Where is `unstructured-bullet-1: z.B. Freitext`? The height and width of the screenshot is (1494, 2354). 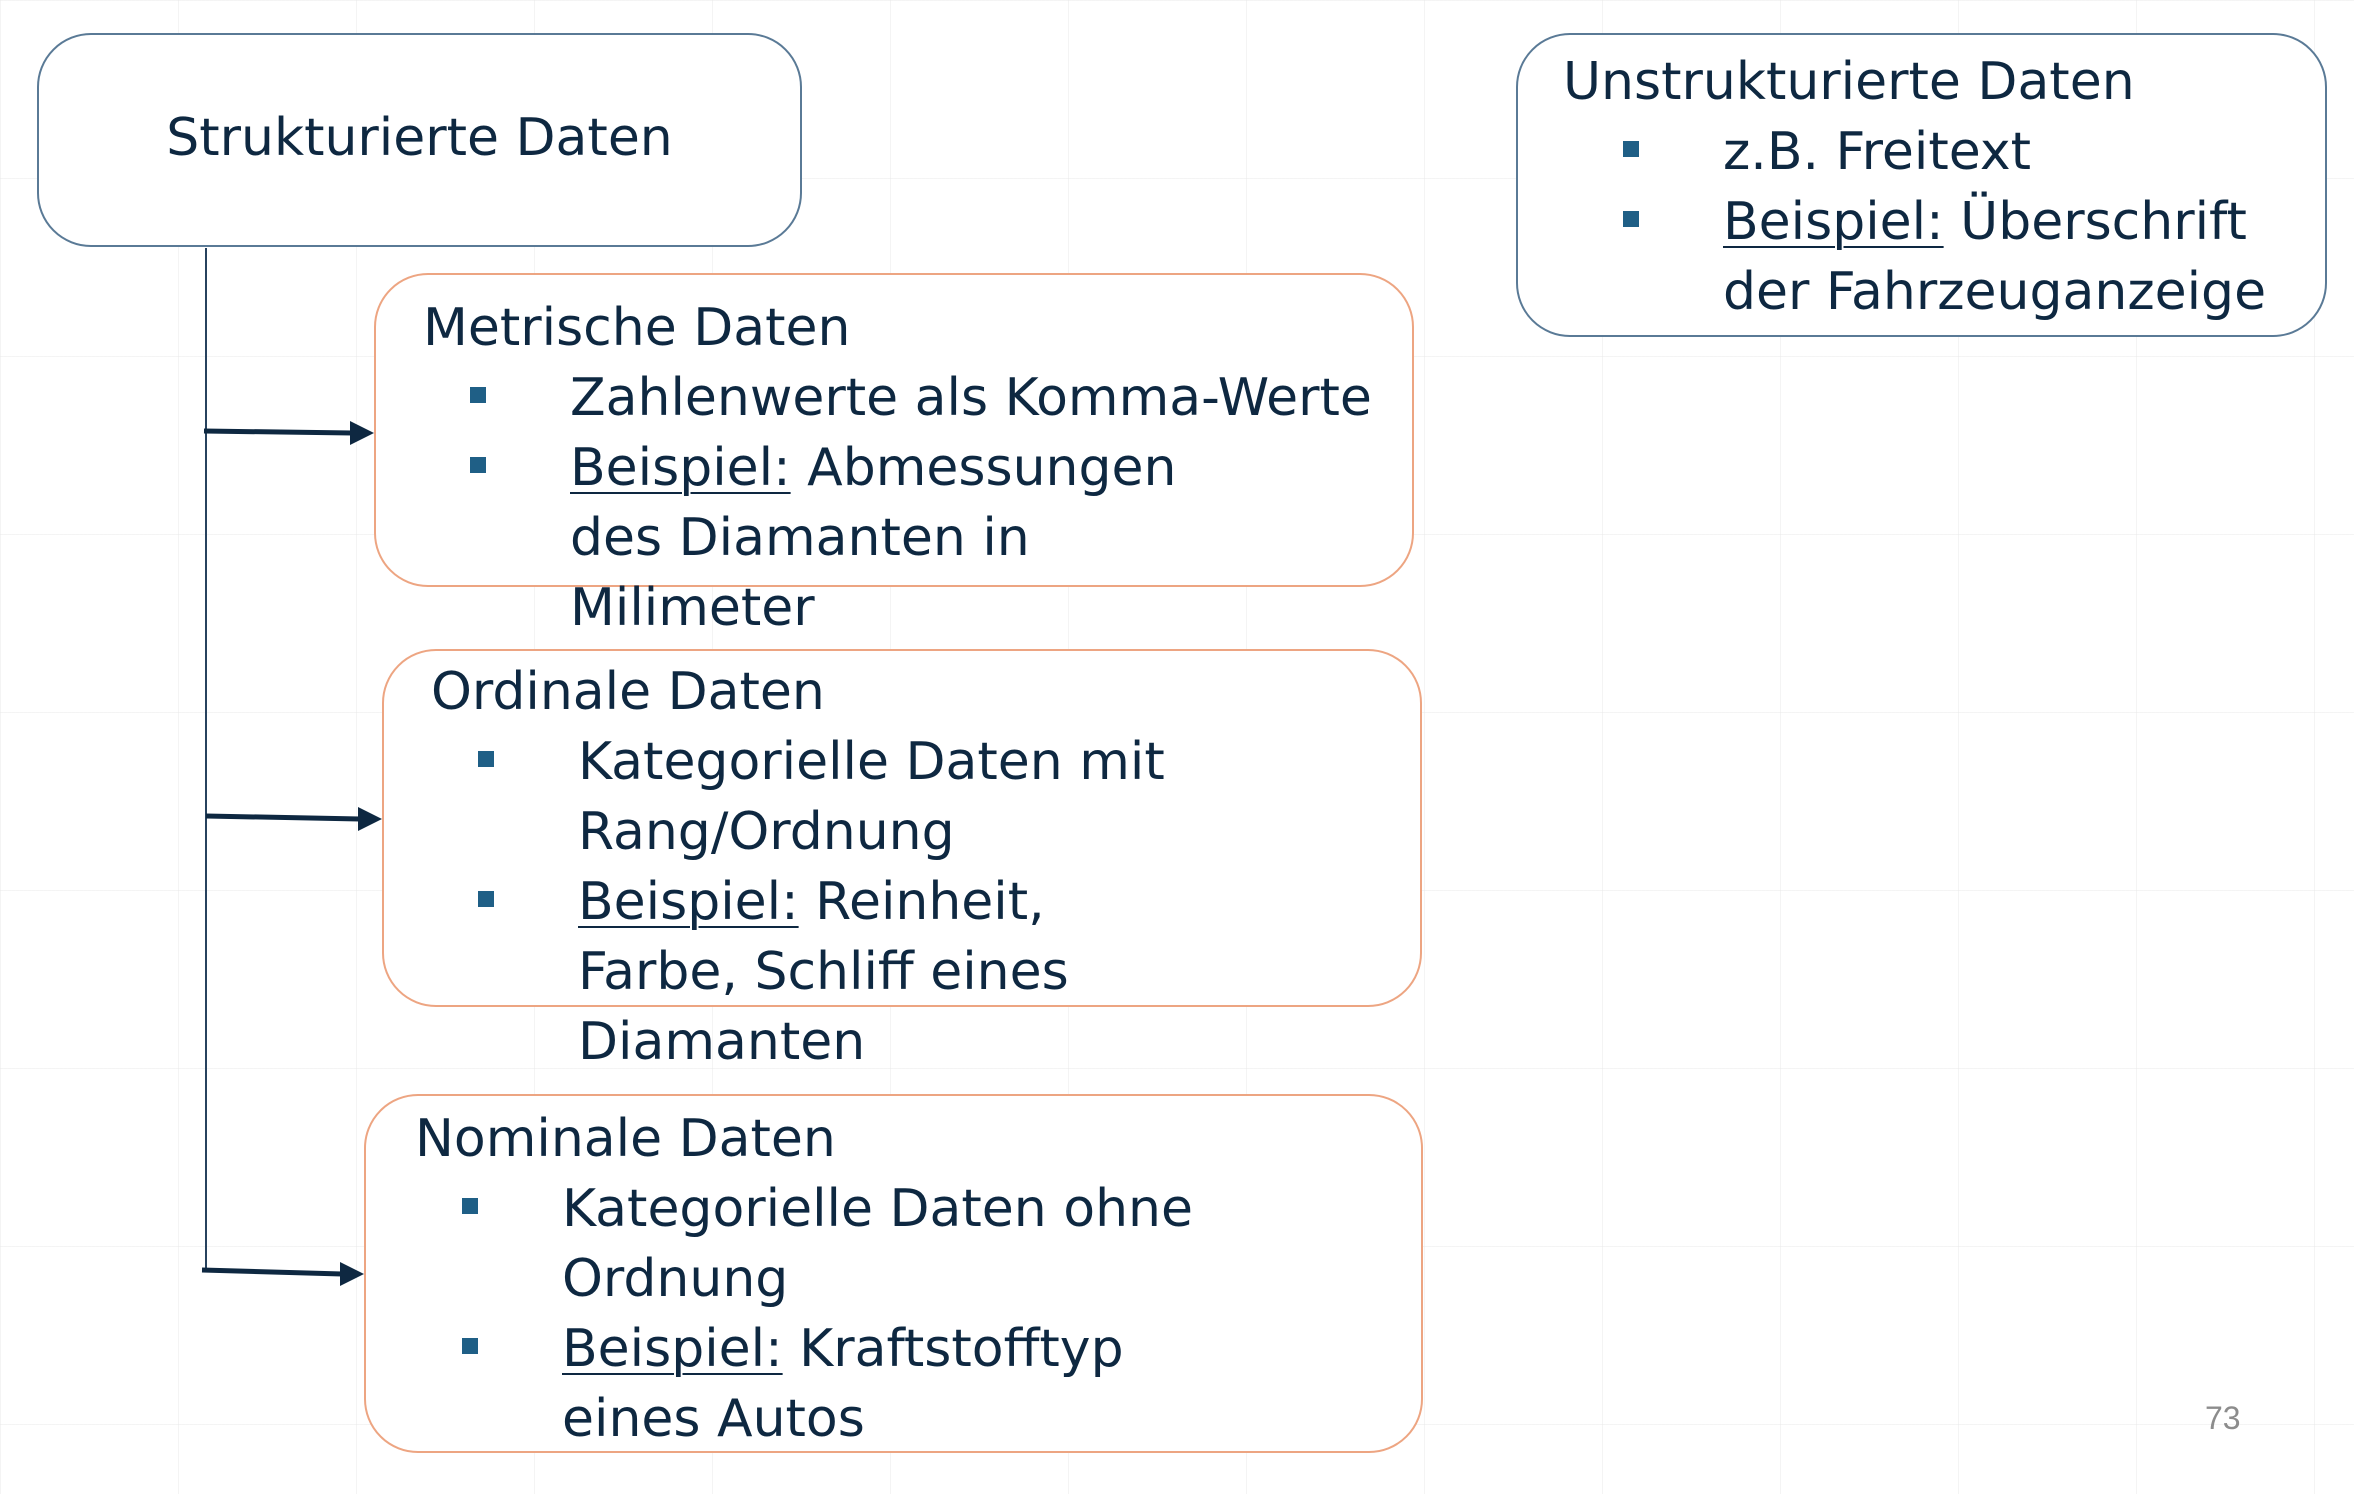 unstructured-bullet-1: z.B. Freitext is located at coordinates (1958, 152).